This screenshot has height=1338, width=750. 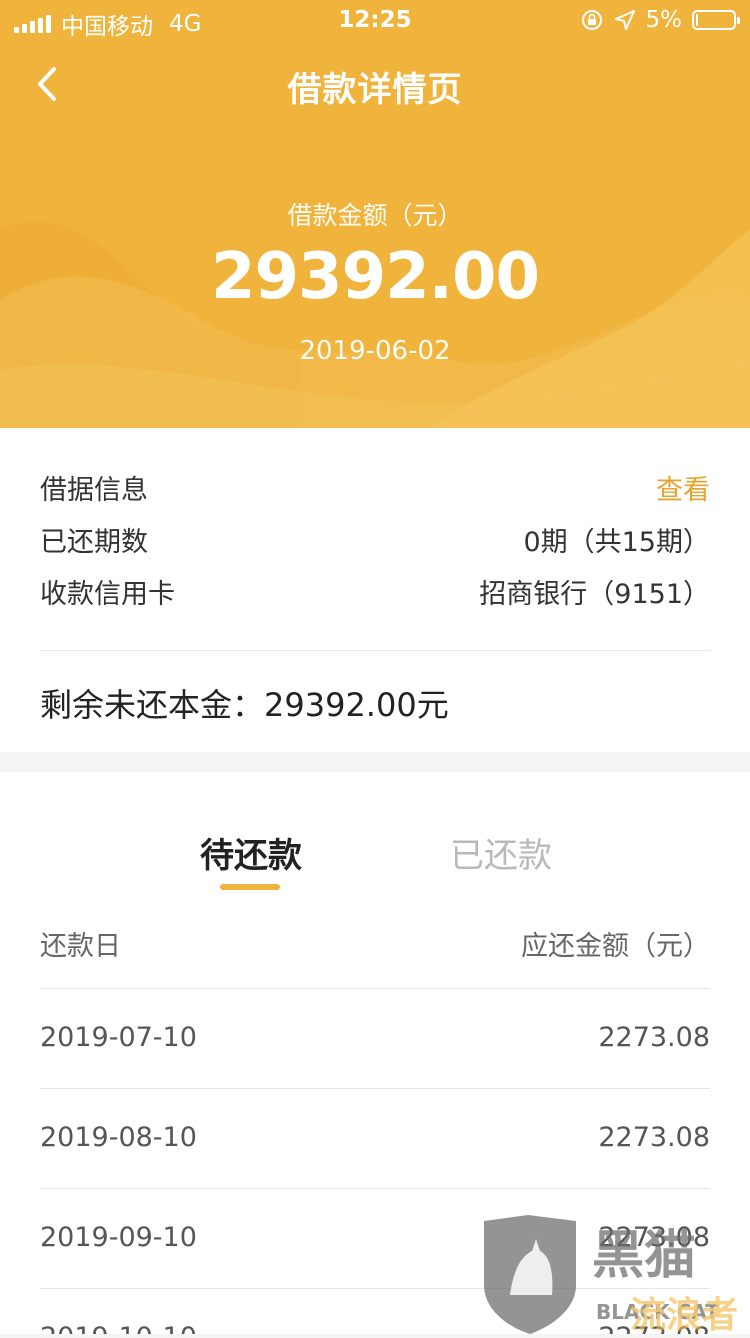 I want to click on loan-date: 2019-06-02, so click(x=375, y=351).